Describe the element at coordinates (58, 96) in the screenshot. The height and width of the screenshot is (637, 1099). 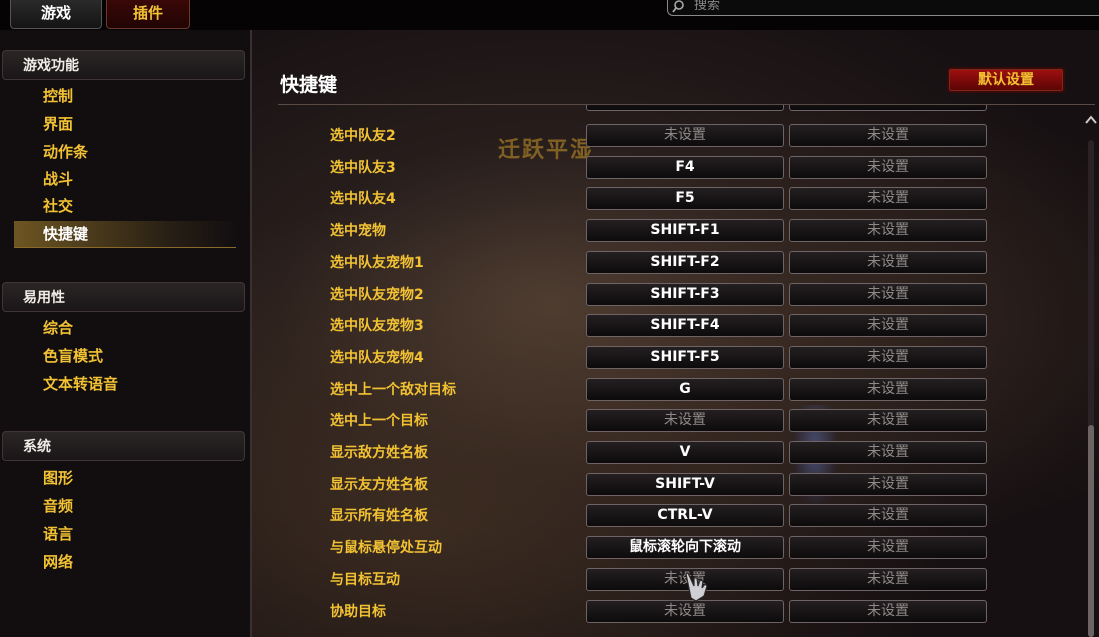
I see `sidebar-item-controls: 控制` at that location.